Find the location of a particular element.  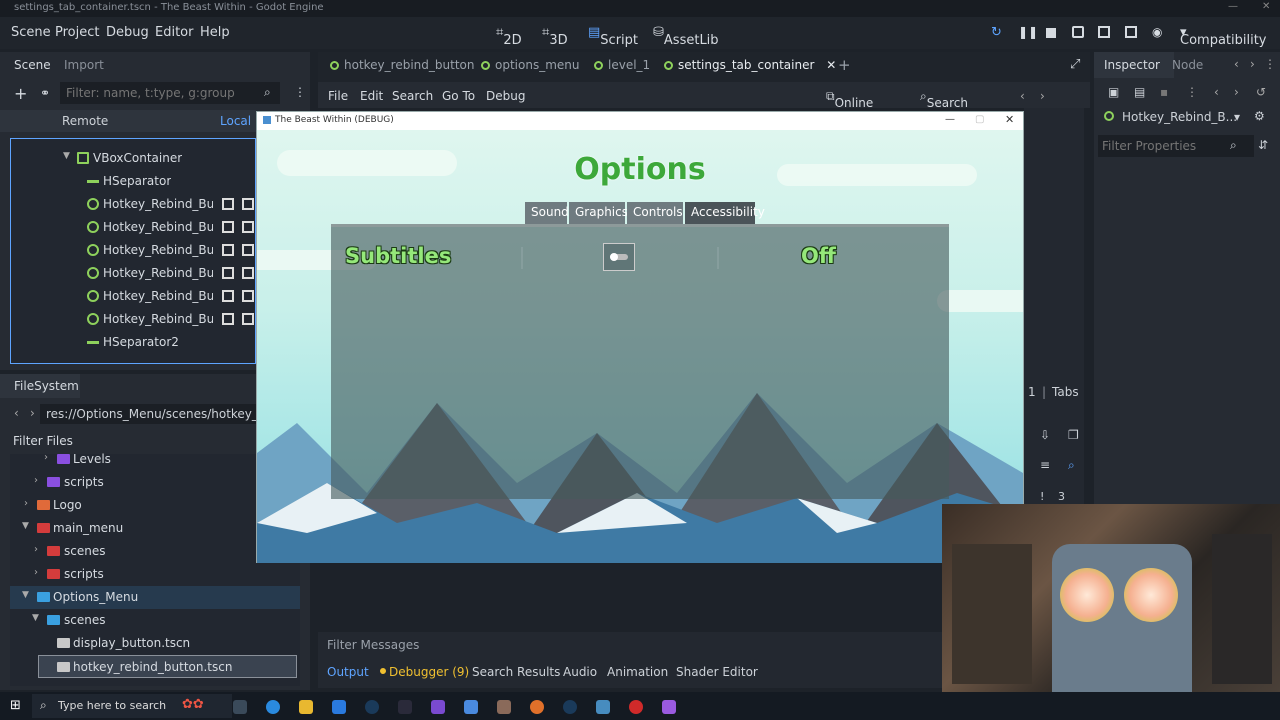

maximize-icon: ▢ is located at coordinates (979, 119).